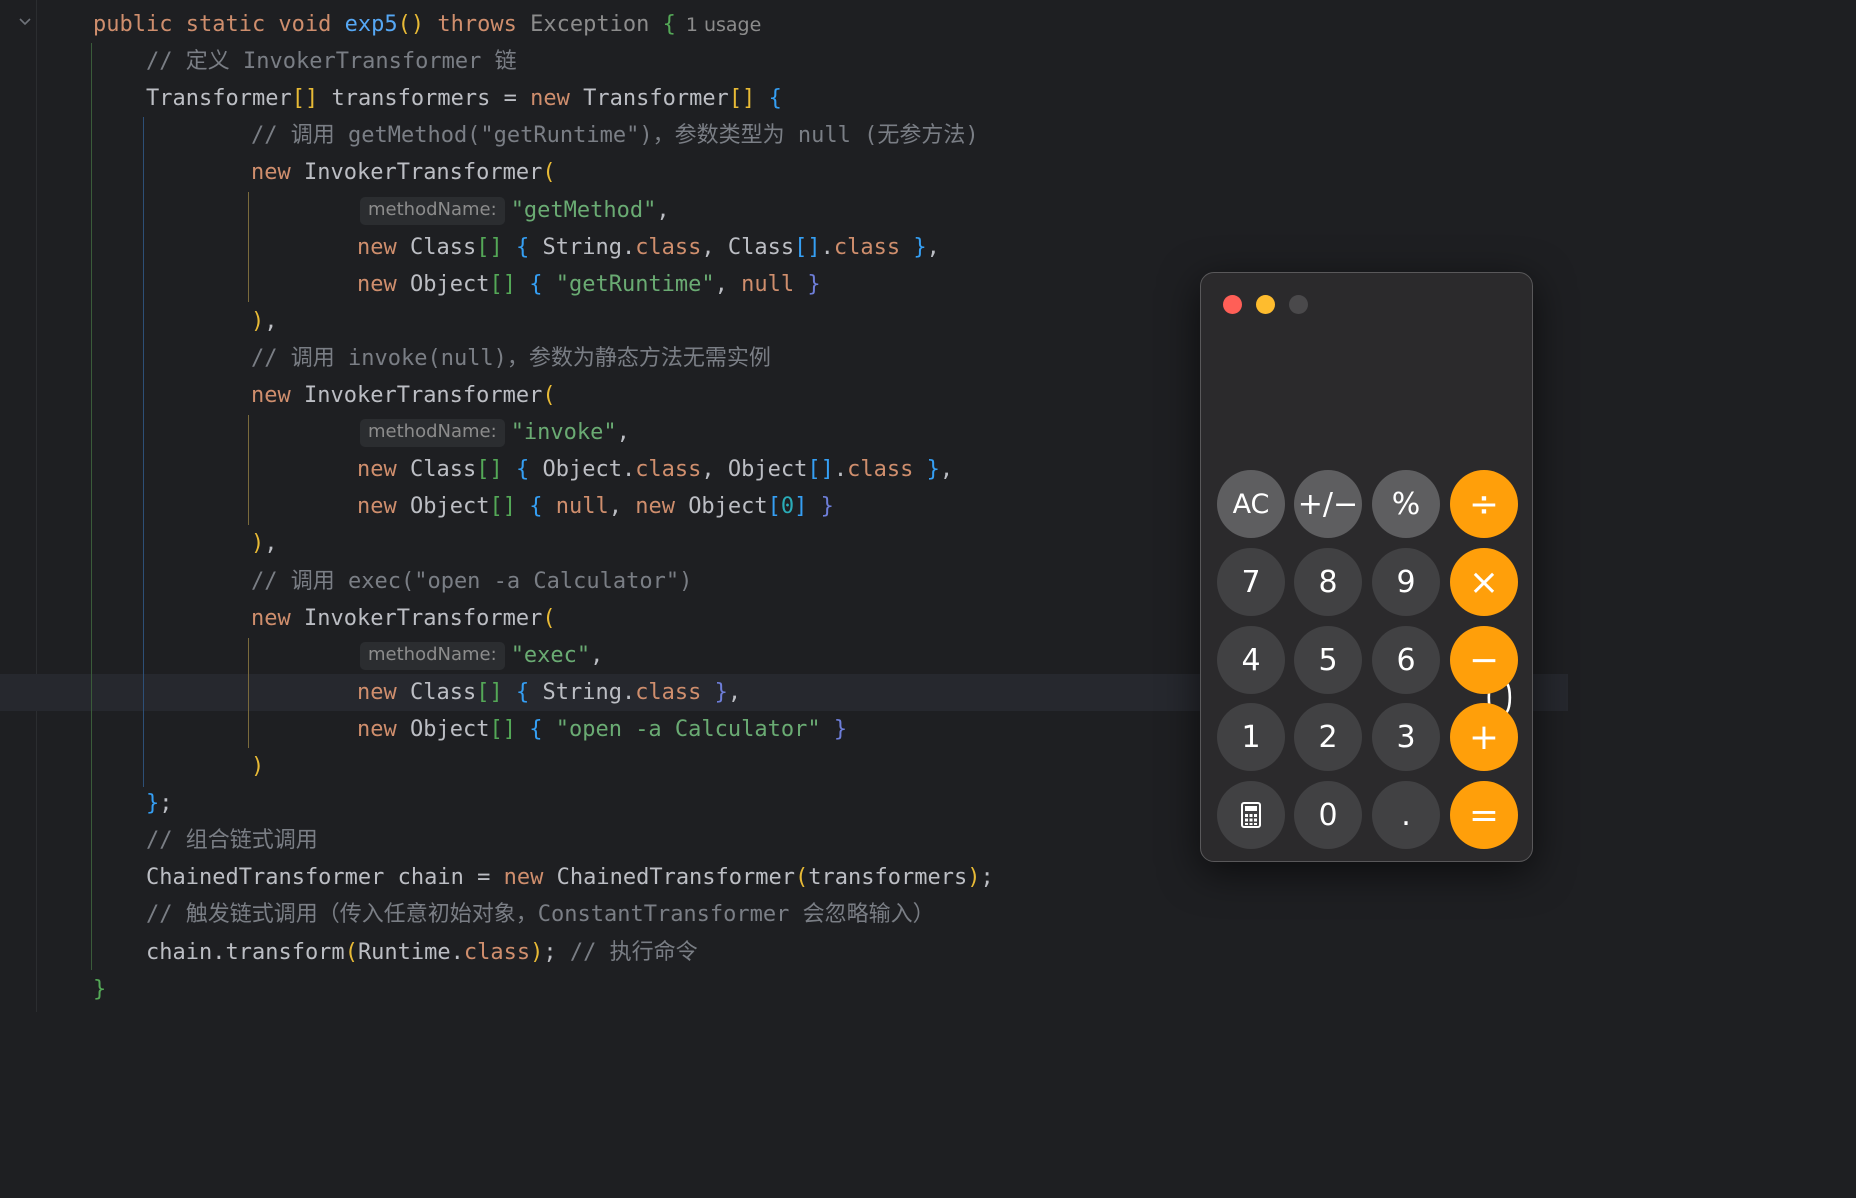 The width and height of the screenshot is (1856, 1198). Describe the element at coordinates (1484, 737) in the screenshot. I see `add-button: +` at that location.